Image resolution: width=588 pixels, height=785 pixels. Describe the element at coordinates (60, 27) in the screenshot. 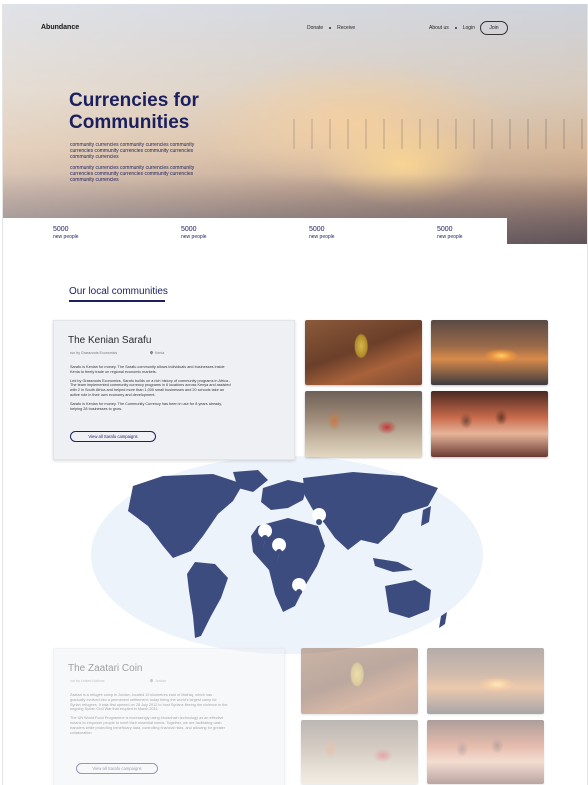

I see `logo: Abundance` at that location.